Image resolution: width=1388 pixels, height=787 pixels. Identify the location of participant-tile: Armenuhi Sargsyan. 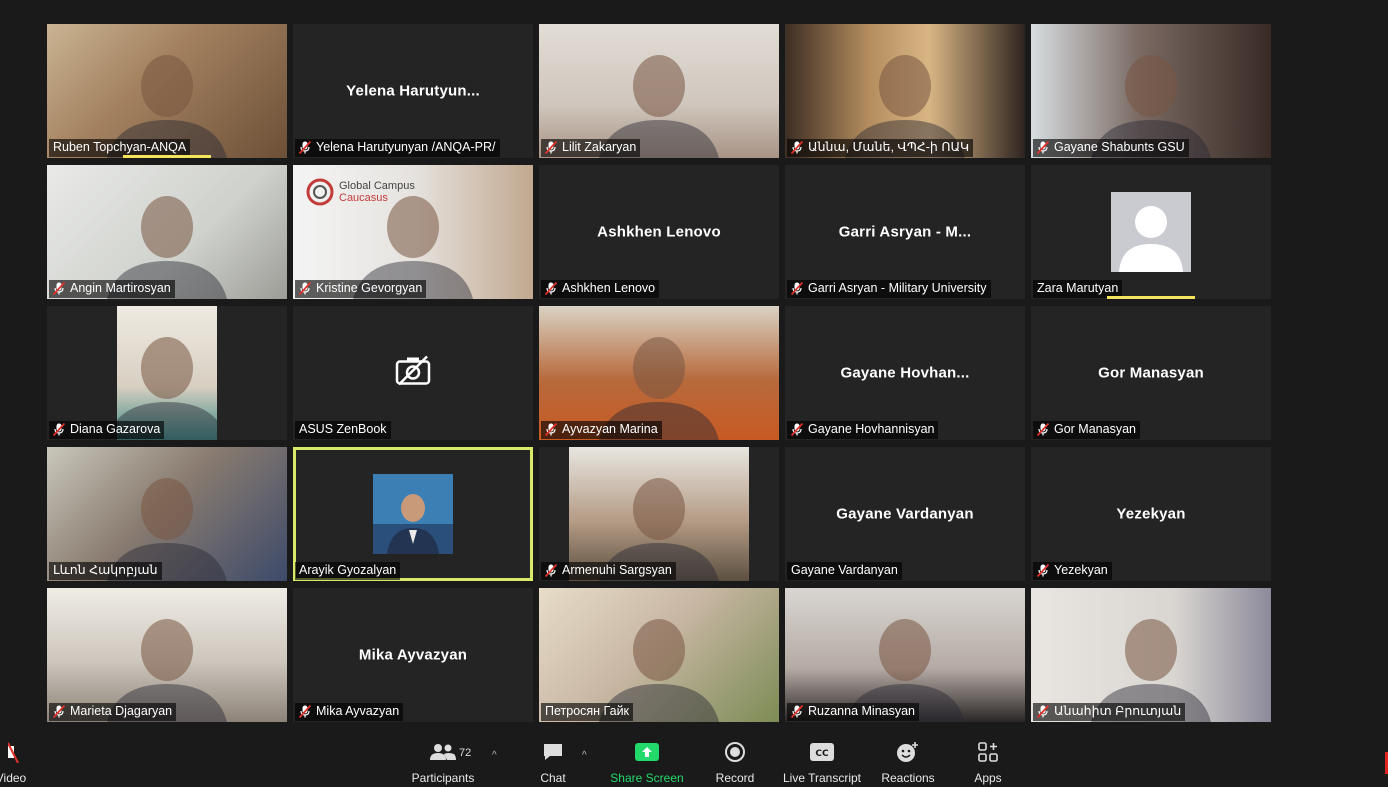
(659, 514).